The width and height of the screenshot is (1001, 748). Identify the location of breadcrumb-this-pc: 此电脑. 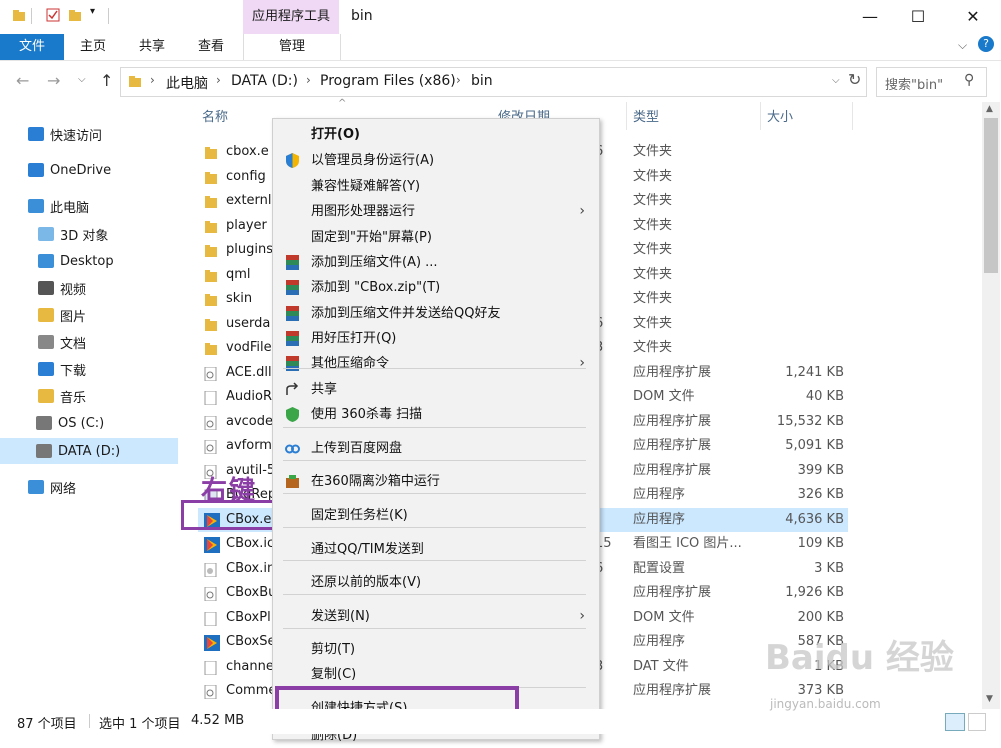
(187, 83).